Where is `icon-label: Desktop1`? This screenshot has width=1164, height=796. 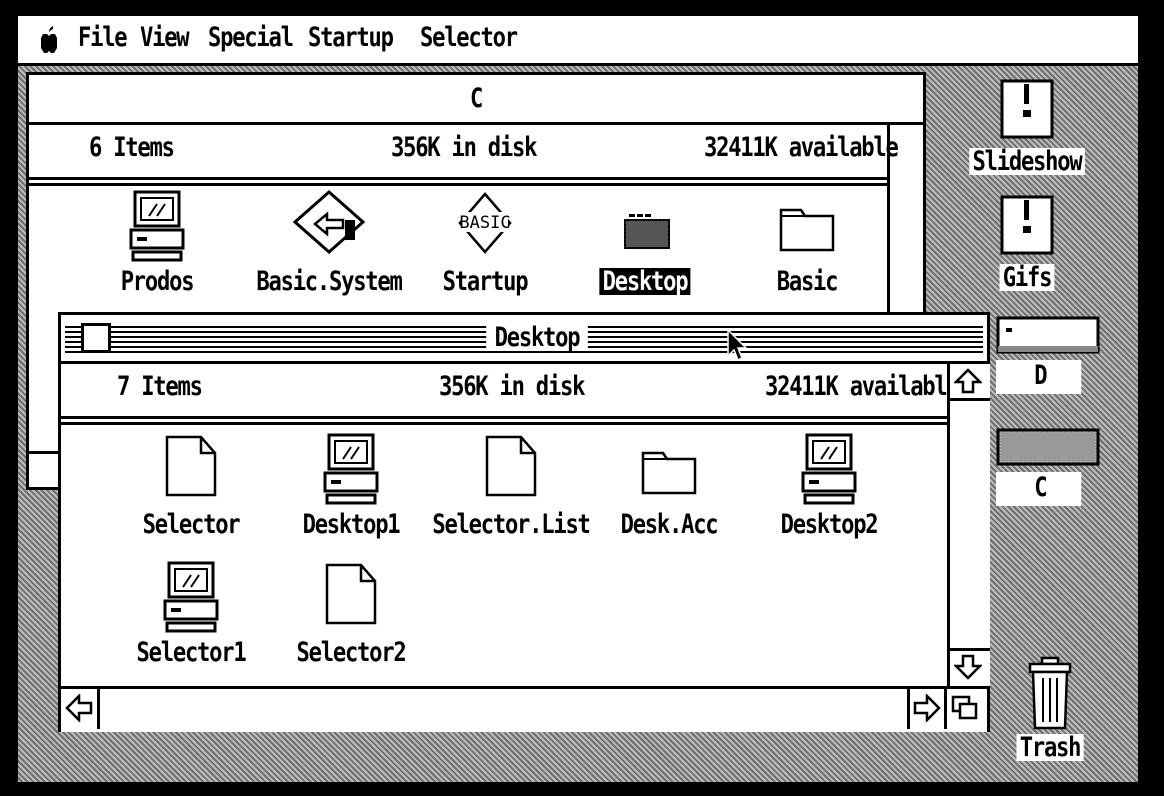 icon-label: Desktop1 is located at coordinates (351, 524).